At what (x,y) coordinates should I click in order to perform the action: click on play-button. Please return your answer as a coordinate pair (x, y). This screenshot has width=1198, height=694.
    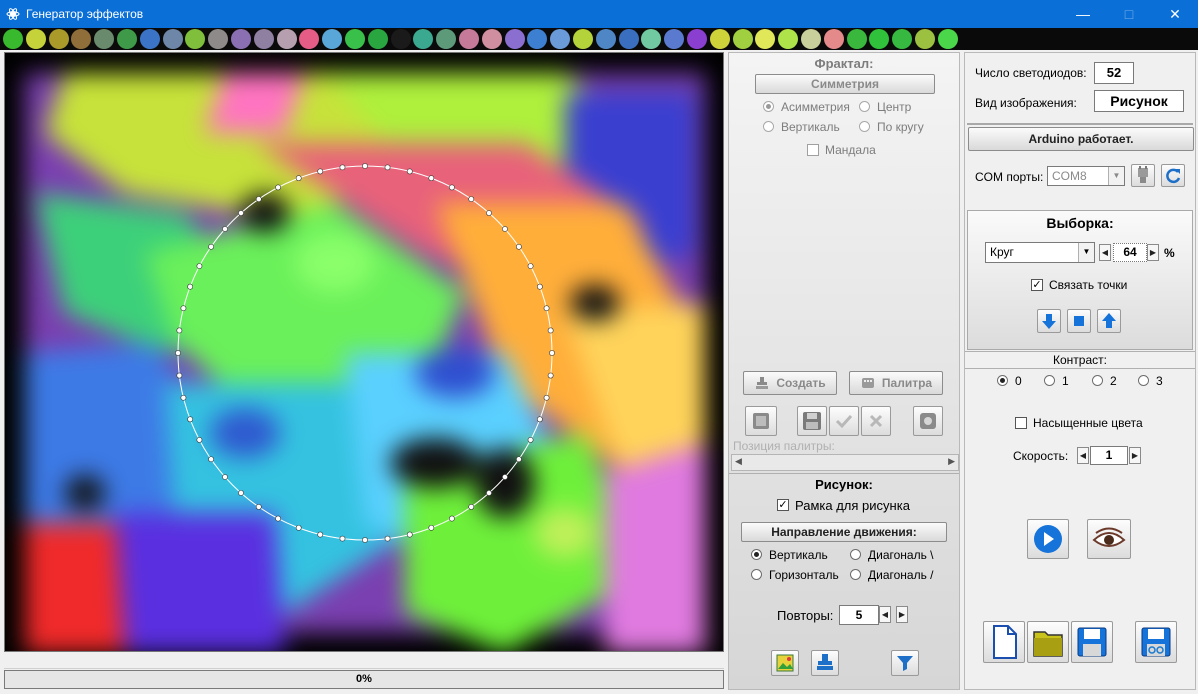
    Looking at the image, I should click on (1048, 539).